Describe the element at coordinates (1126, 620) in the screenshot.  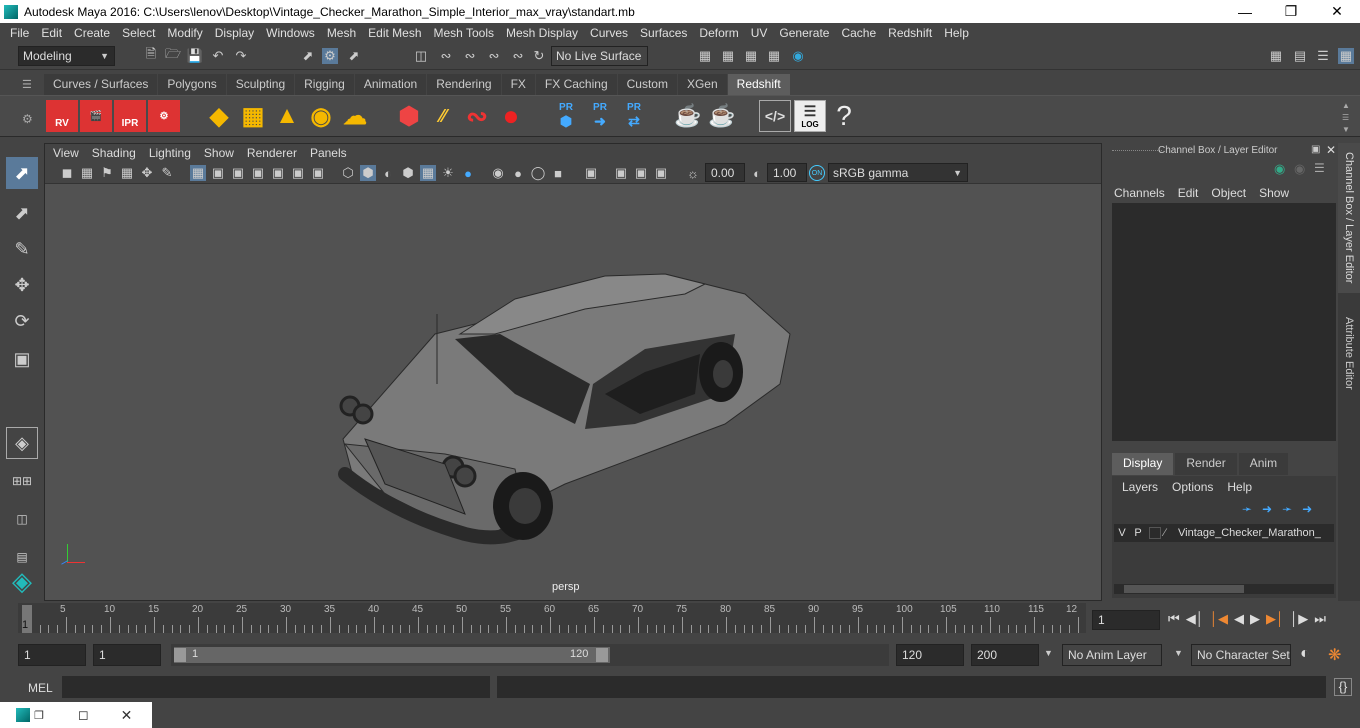
I see `current-frame-field: 1` at that location.